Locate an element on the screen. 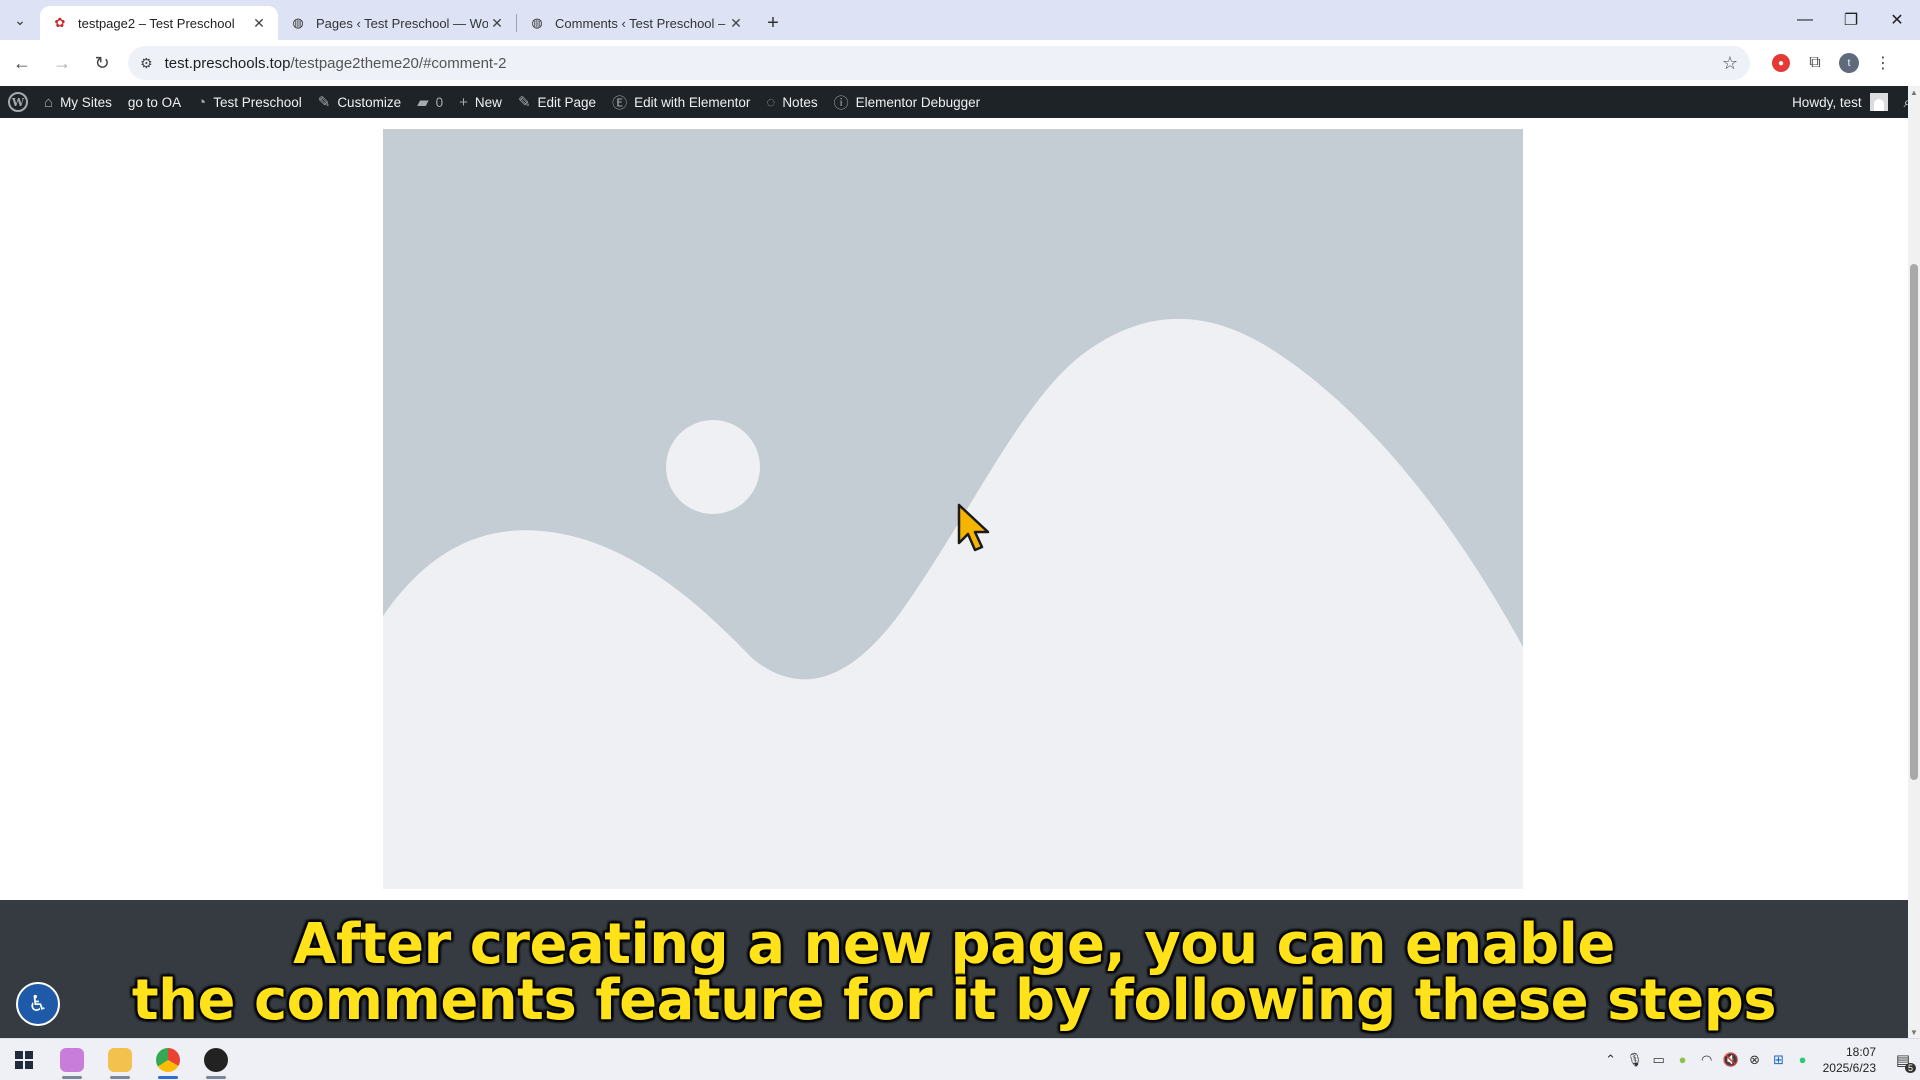 Image resolution: width=1920 pixels, height=1080 pixels. mouse-cursor-icon is located at coordinates (973, 527).